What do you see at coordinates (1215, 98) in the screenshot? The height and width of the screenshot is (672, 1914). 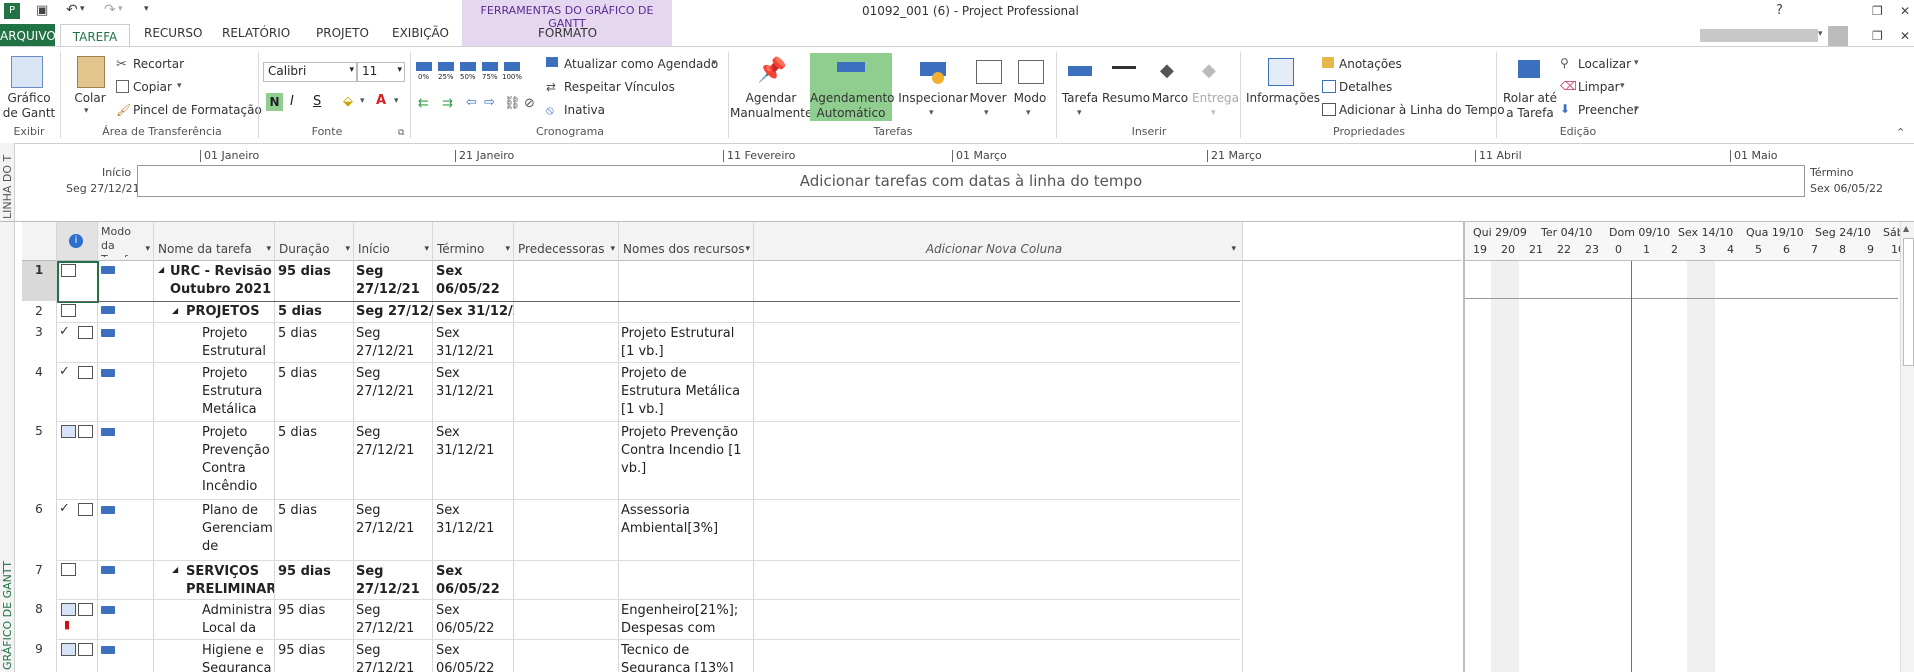 I see `deliverable-button: Entrega` at bounding box center [1215, 98].